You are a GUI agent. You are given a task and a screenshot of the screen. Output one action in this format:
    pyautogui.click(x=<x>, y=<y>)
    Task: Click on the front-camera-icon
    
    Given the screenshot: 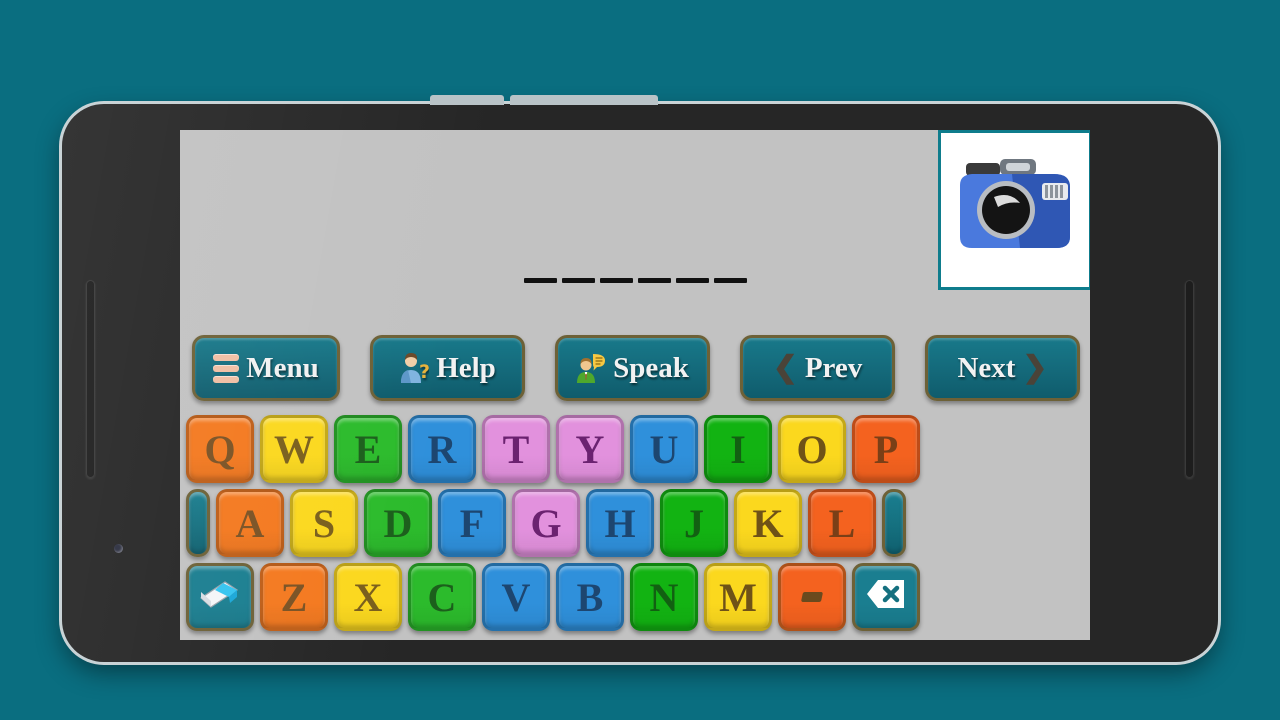 What is the action you would take?
    pyautogui.click(x=118, y=548)
    